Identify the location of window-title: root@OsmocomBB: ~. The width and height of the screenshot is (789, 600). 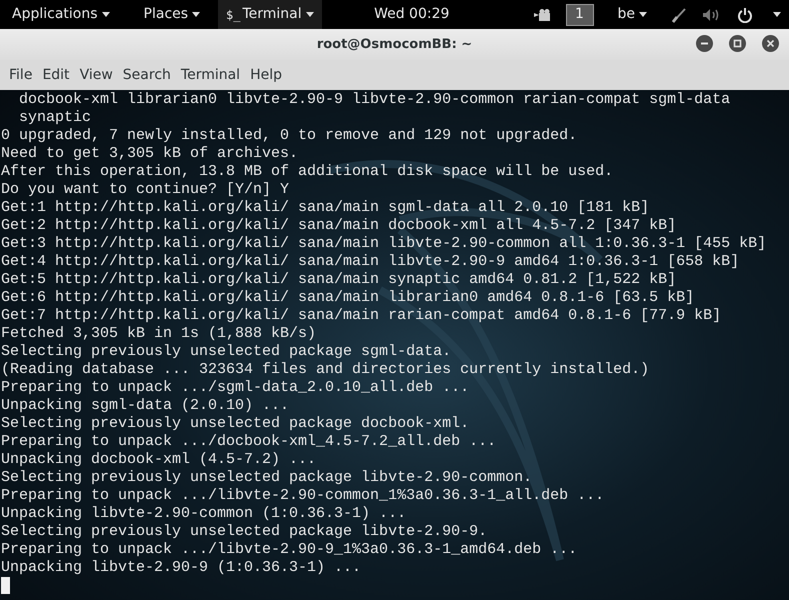
(394, 45).